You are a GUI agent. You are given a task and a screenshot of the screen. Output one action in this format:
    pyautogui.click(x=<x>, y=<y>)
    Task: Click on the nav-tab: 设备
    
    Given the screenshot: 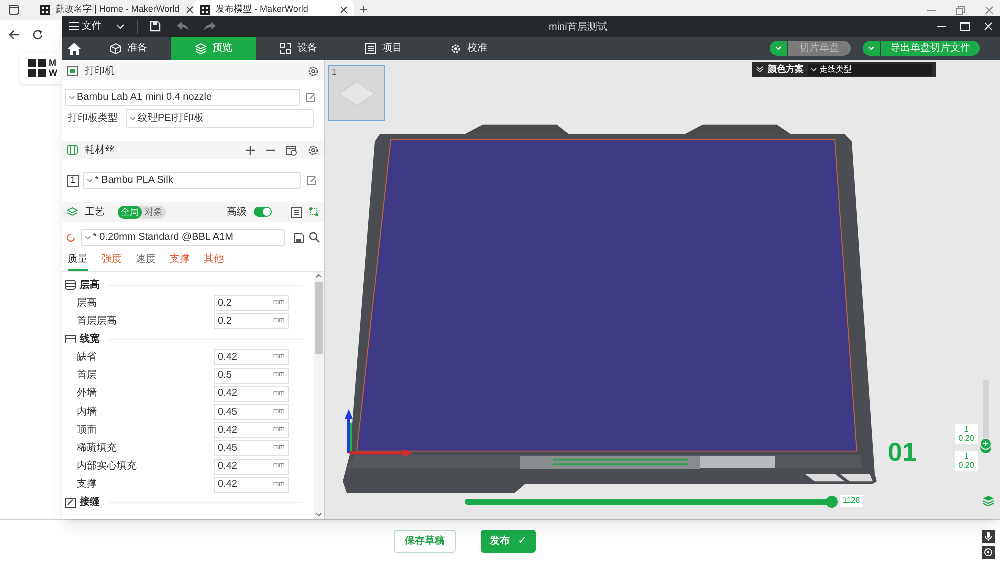 What is the action you would take?
    pyautogui.click(x=298, y=48)
    